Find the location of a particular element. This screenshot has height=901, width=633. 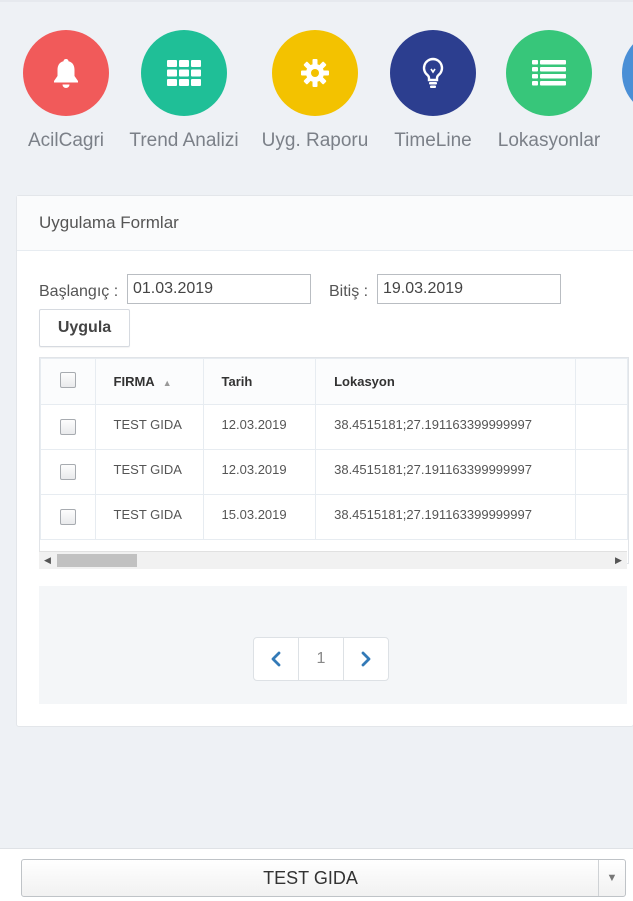

toolbar-label: AcilCagri is located at coordinates (66, 140).